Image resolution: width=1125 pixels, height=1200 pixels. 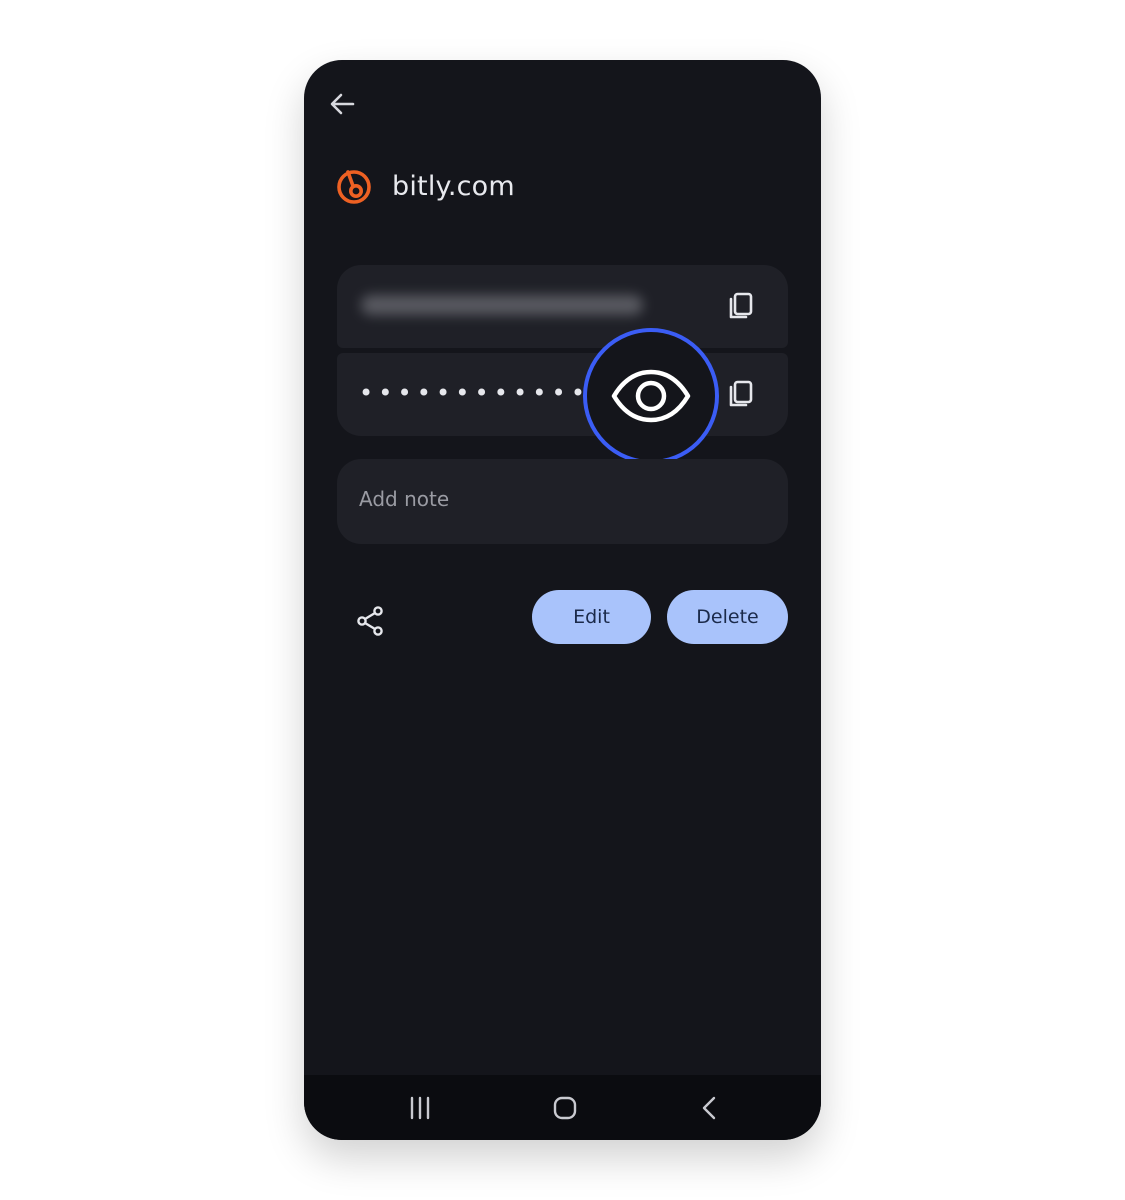 What do you see at coordinates (562, 501) in the screenshot?
I see `add-note-field: Add note` at bounding box center [562, 501].